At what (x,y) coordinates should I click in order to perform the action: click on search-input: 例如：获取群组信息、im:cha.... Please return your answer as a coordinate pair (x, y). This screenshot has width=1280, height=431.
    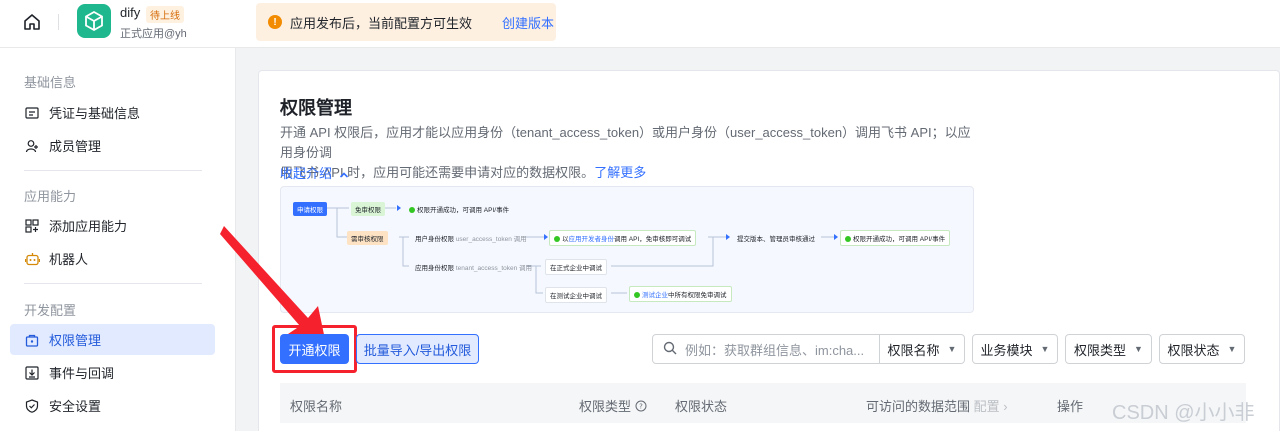
    Looking at the image, I should click on (766, 349).